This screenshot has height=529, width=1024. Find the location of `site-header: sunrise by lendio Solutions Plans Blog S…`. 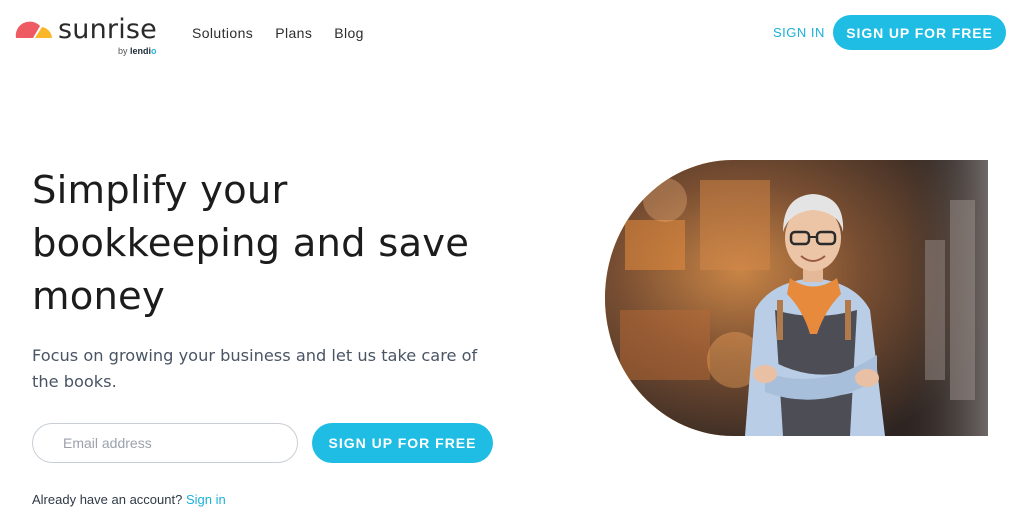

site-header: sunrise by lendio Solutions Plans Blog S… is located at coordinates (512, 32).